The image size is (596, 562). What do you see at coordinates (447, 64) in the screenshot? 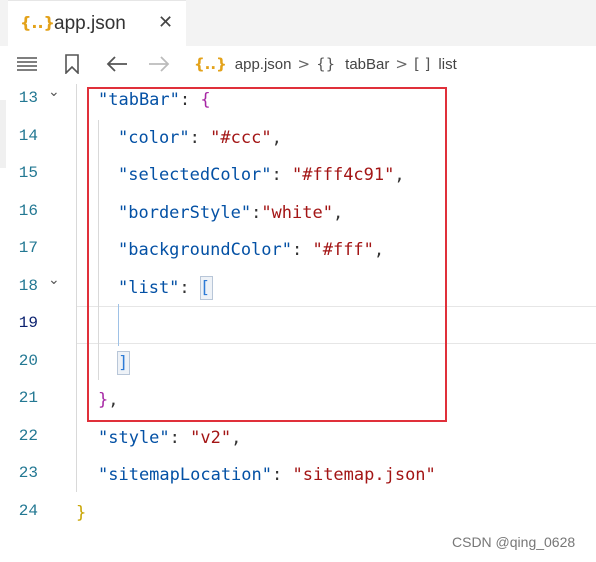
I see `breadcrumb-list: list` at bounding box center [447, 64].